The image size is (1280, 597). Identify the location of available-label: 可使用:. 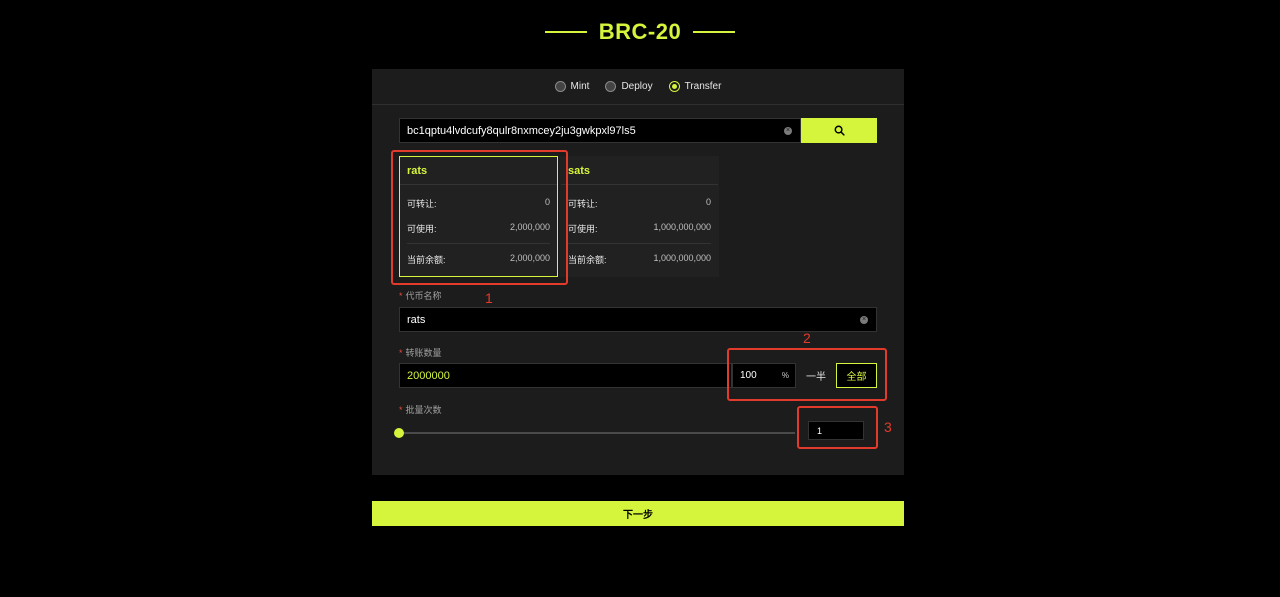
(583, 229).